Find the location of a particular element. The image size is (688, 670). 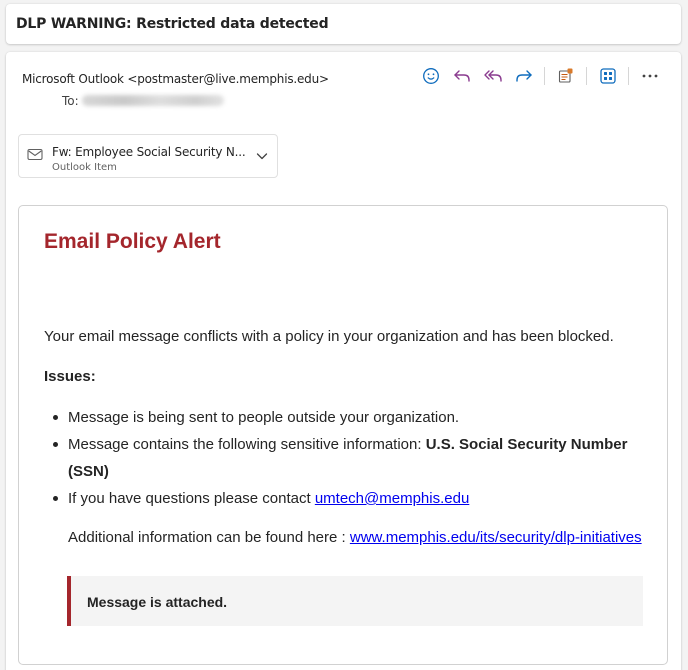

attached-notice-text: Message is attached. is located at coordinates (157, 602).